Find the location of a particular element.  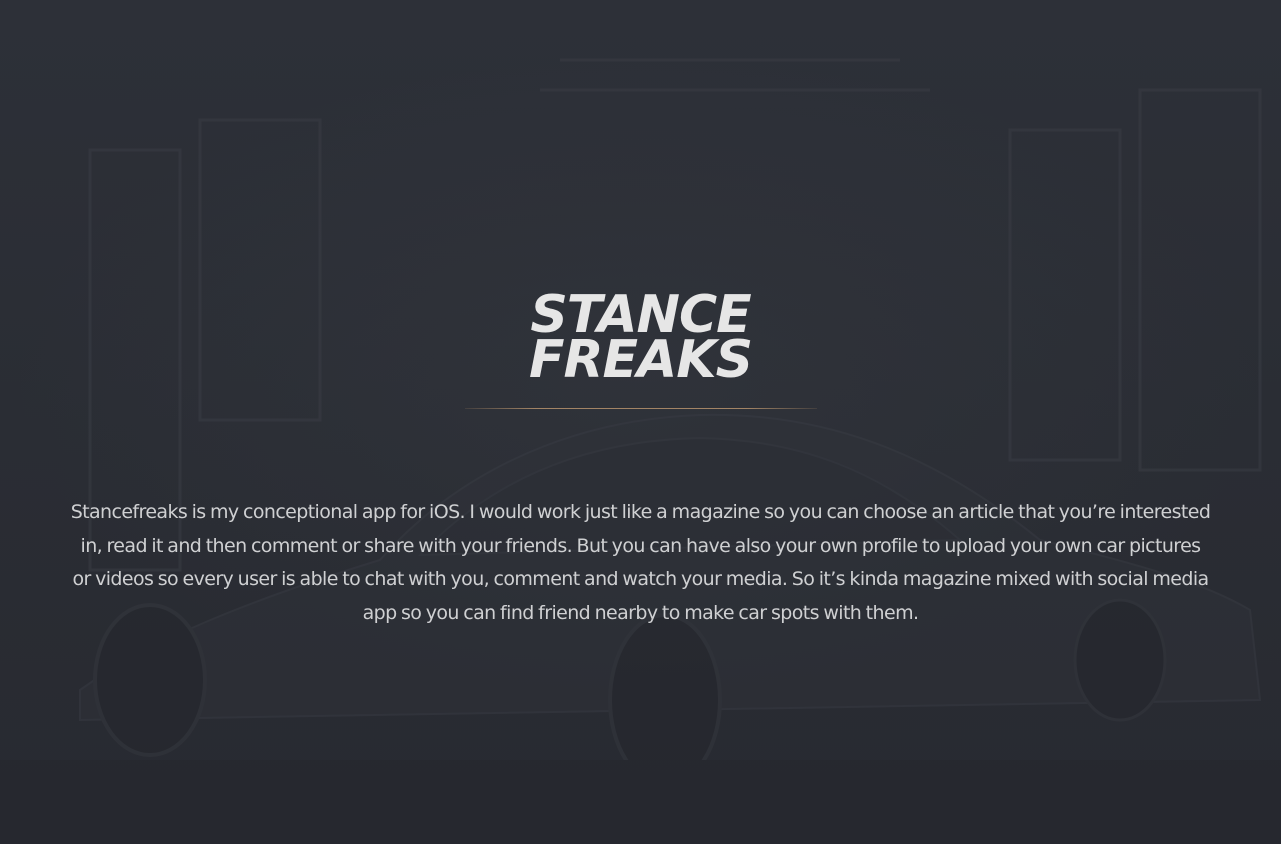

title-divider is located at coordinates (641, 408).